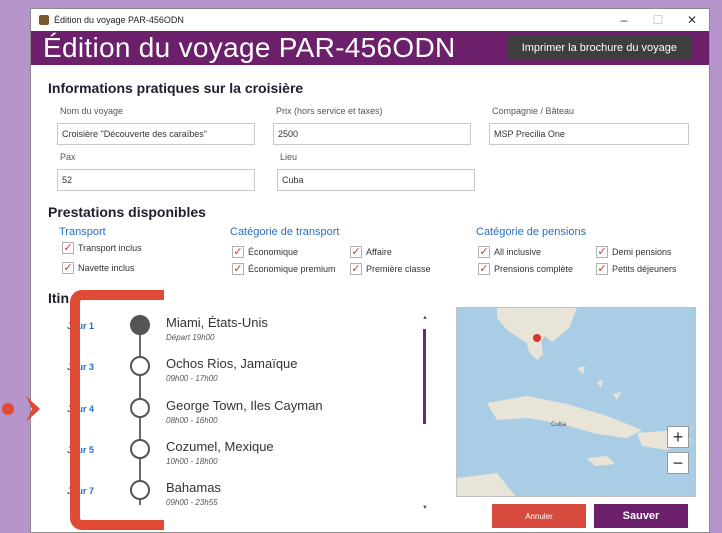 The height and width of the screenshot is (533, 722). Describe the element at coordinates (531, 232) in the screenshot. I see `board-category-title: Catégorie de pensions` at that location.